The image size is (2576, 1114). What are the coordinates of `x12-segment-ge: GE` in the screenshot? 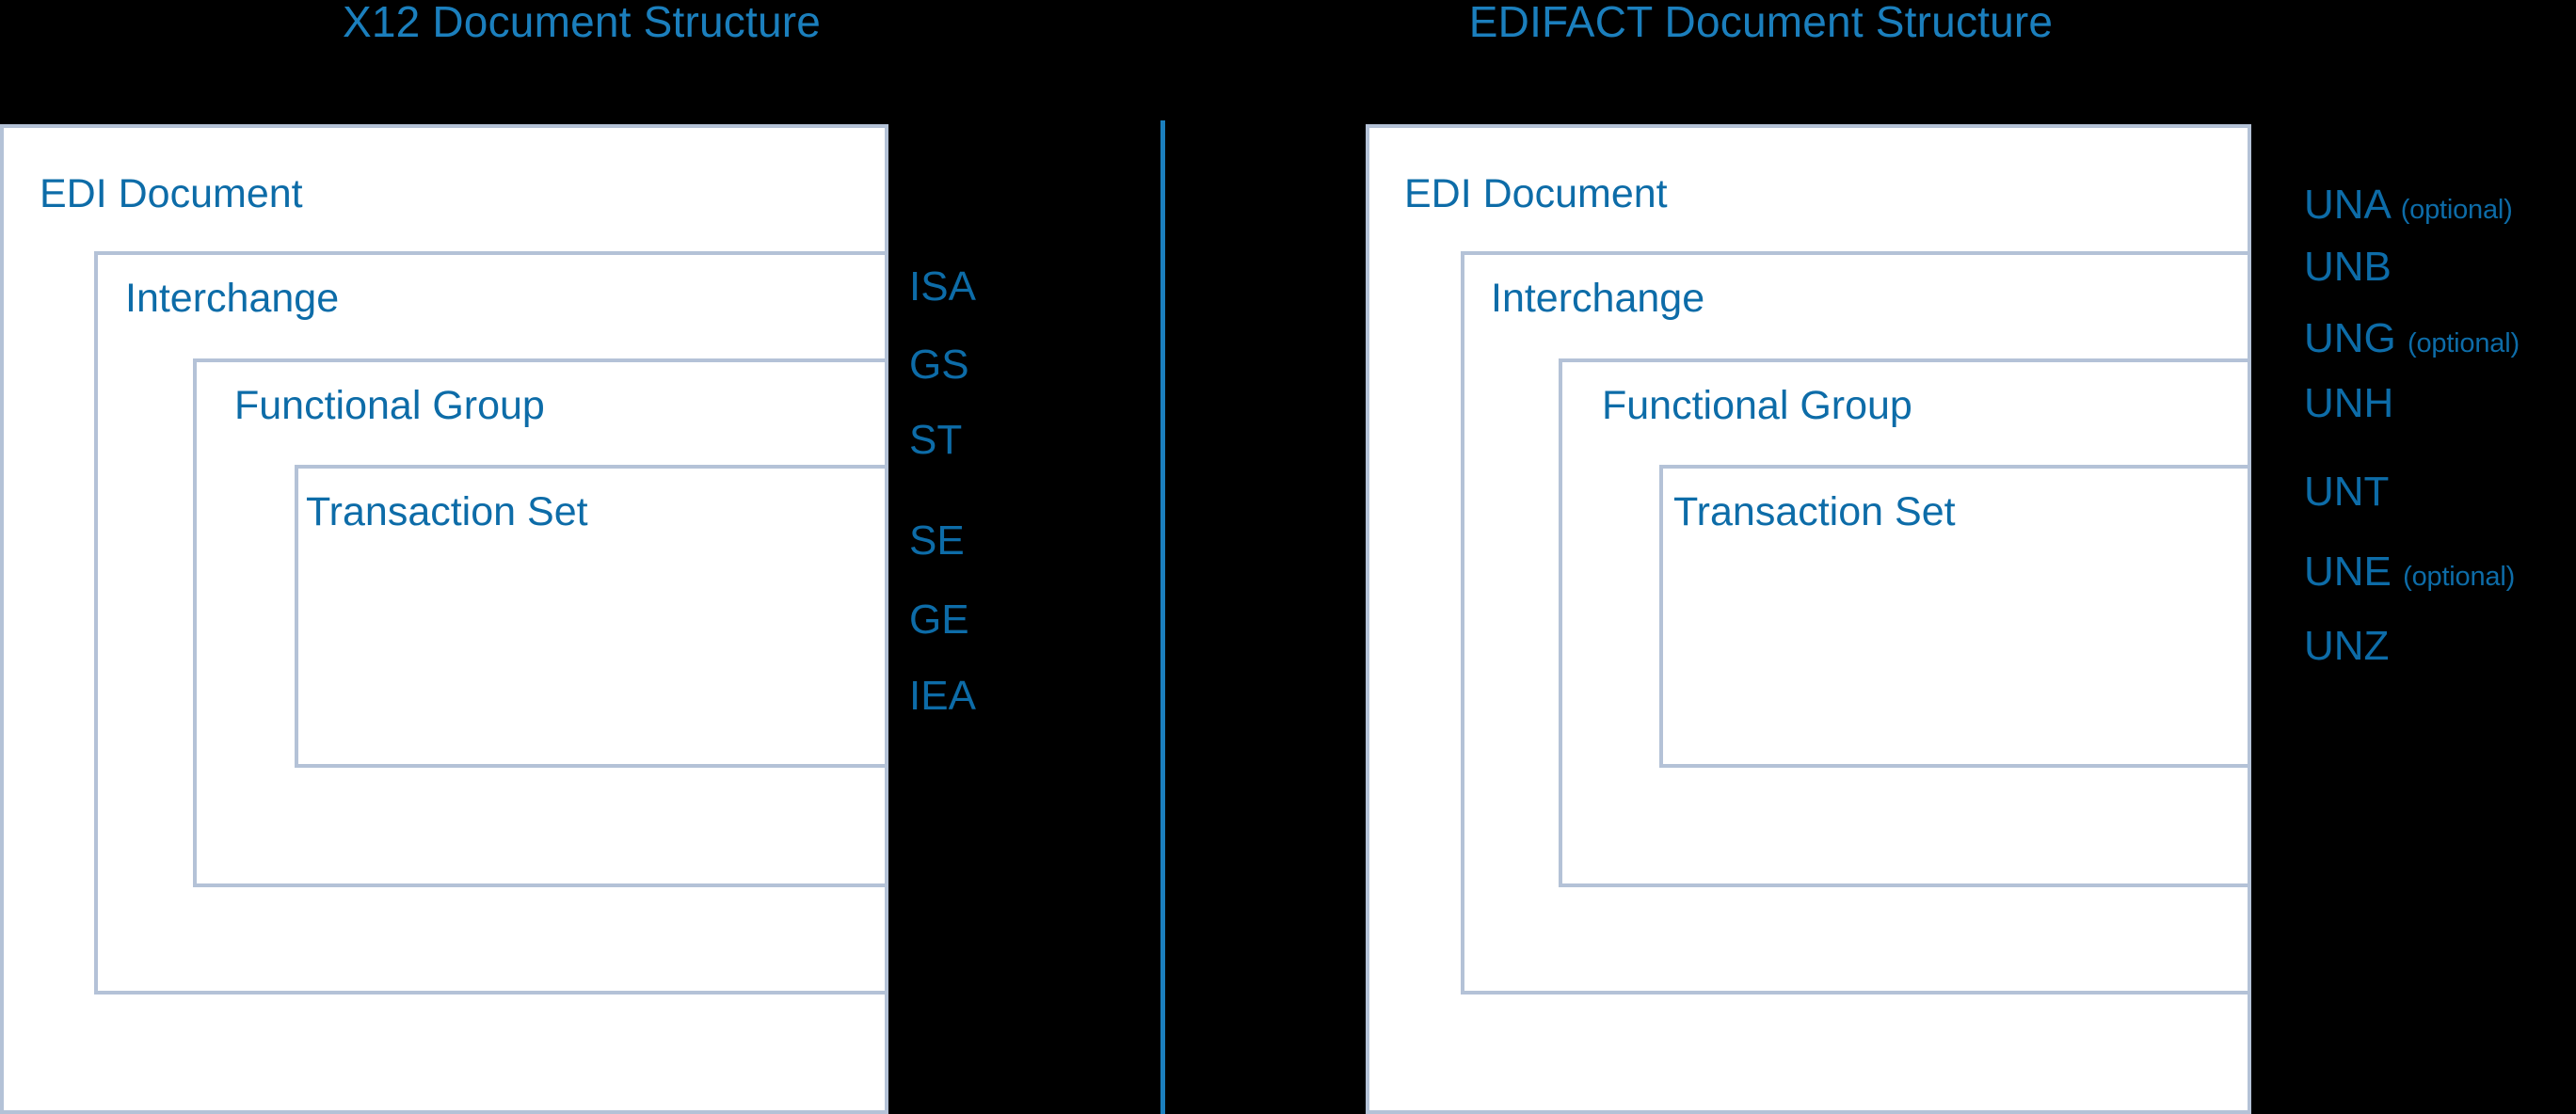 It's located at (939, 620).